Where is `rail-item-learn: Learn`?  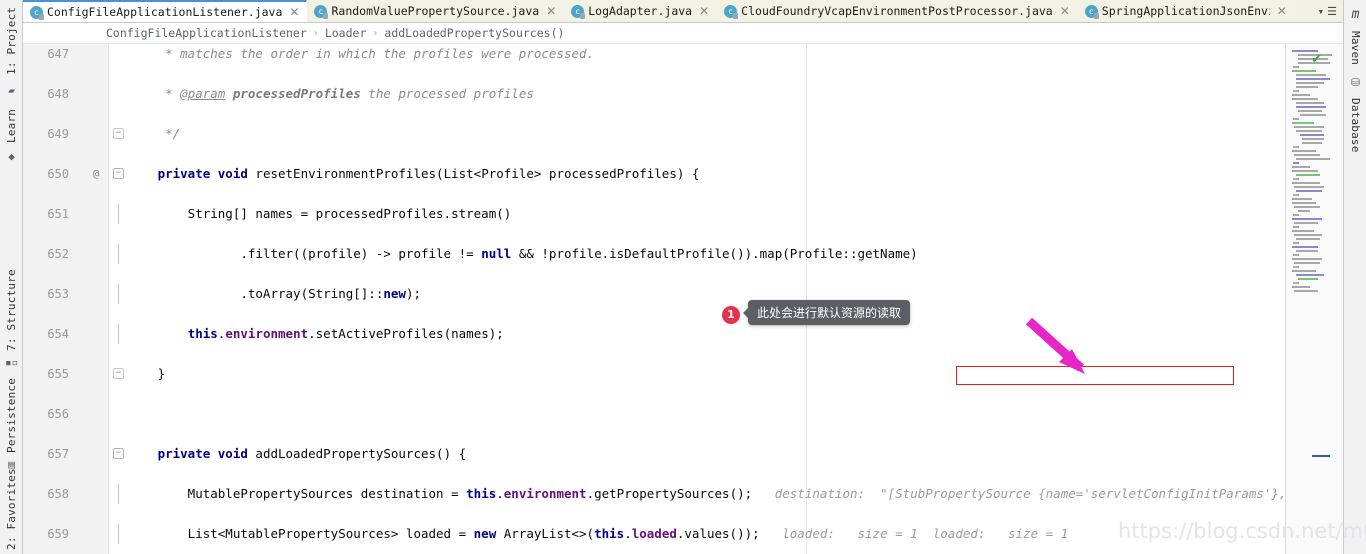
rail-item-learn: Learn is located at coordinates (11, 126).